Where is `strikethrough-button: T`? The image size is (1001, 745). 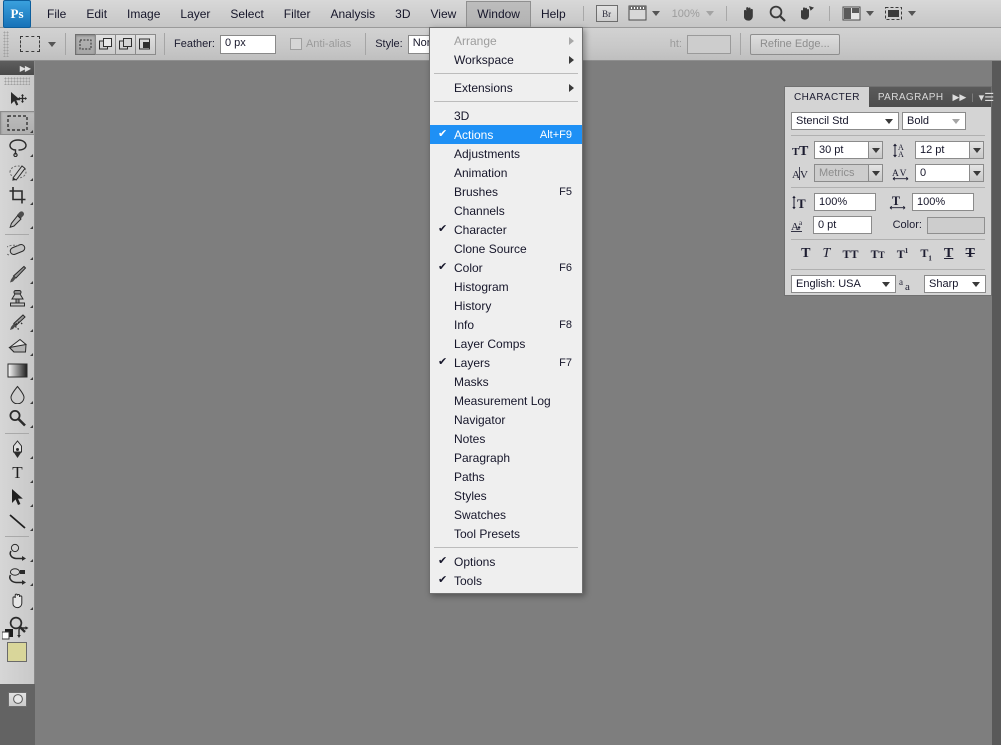
strikethrough-button: T is located at coordinates (970, 254).